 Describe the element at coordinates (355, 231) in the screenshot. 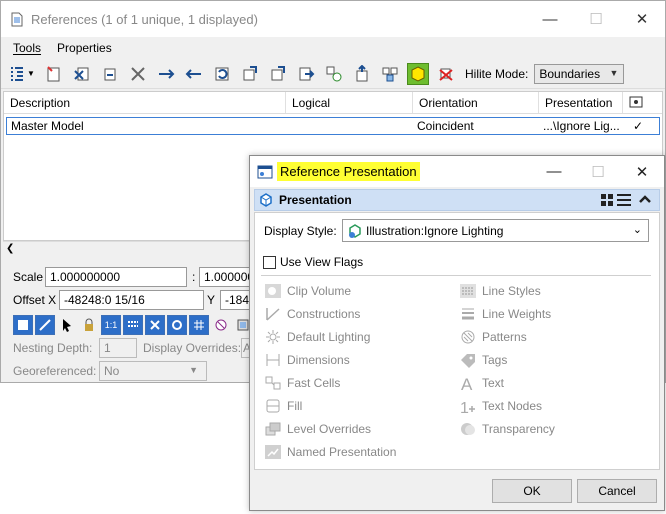

I see `display-style-icon` at that location.